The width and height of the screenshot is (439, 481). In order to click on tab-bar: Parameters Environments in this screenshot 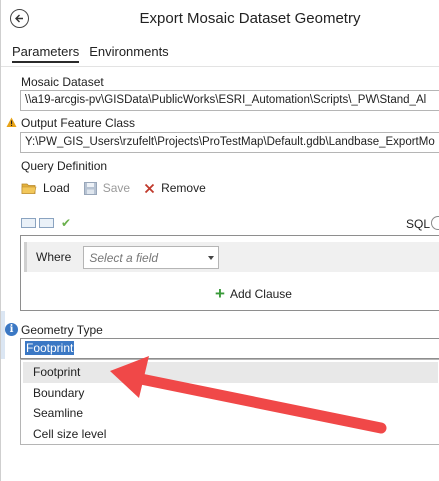, I will do `click(90, 53)`.